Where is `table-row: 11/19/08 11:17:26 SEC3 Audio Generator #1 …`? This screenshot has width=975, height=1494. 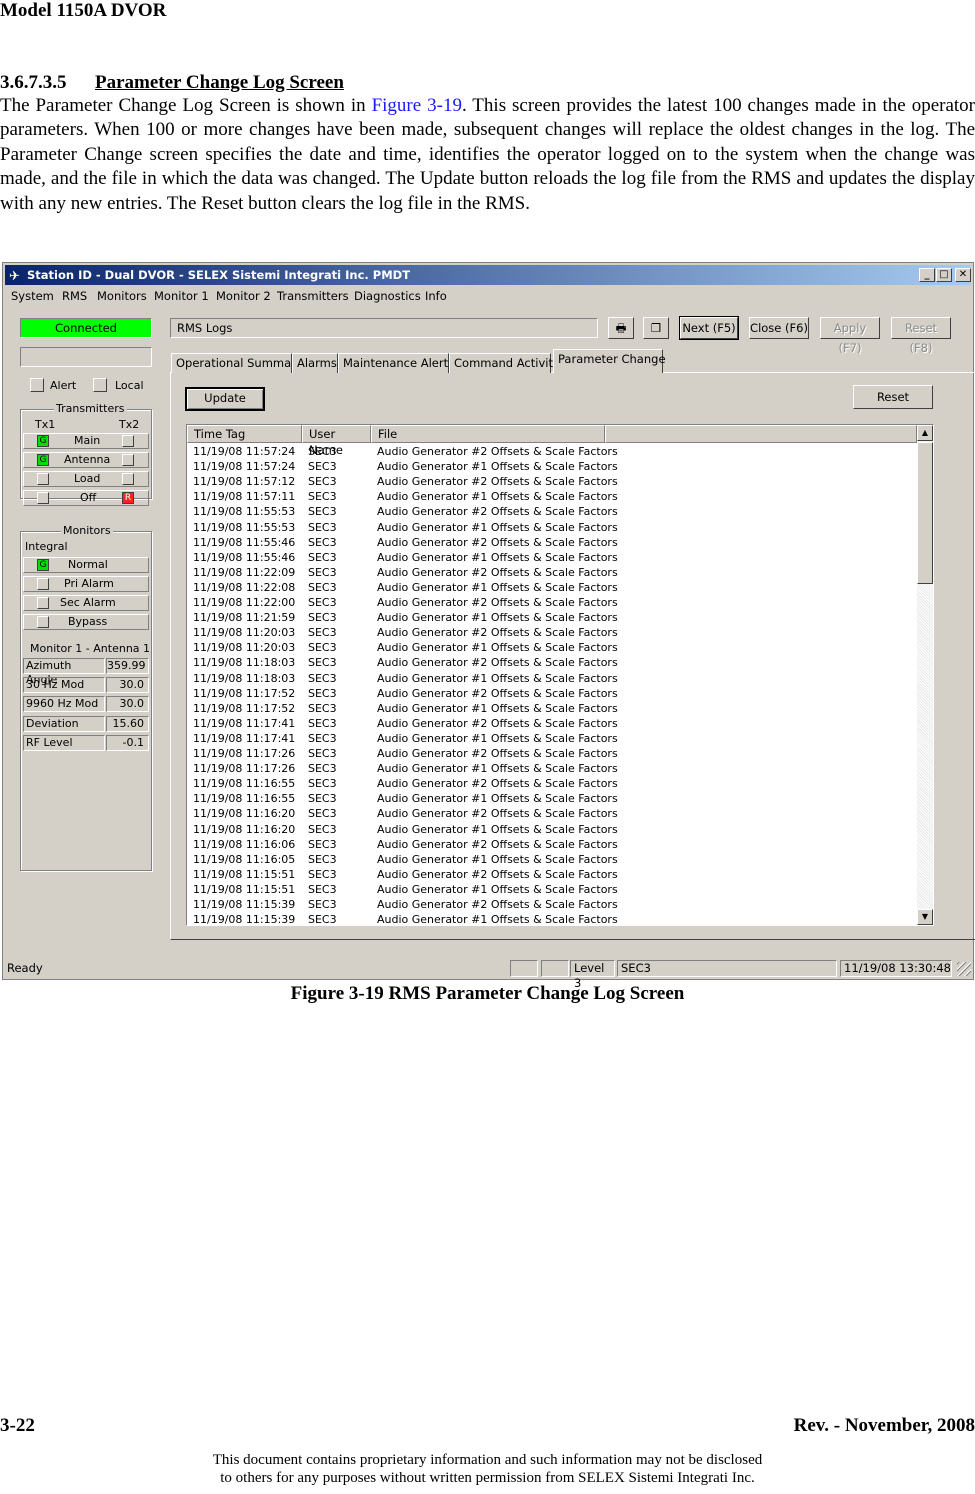 table-row: 11/19/08 11:17:26 SEC3 Audio Generator #1 … is located at coordinates (552, 768).